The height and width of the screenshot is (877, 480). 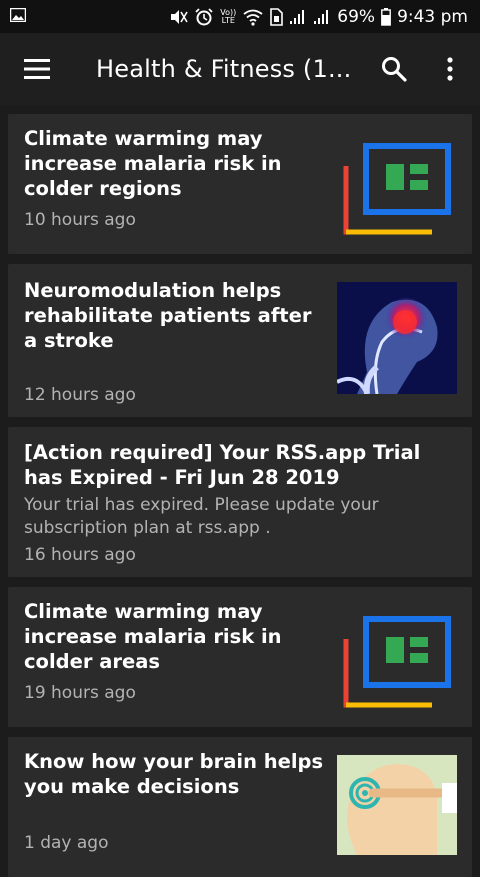 What do you see at coordinates (80, 220) in the screenshot?
I see `article-time: 10 hours ago` at bounding box center [80, 220].